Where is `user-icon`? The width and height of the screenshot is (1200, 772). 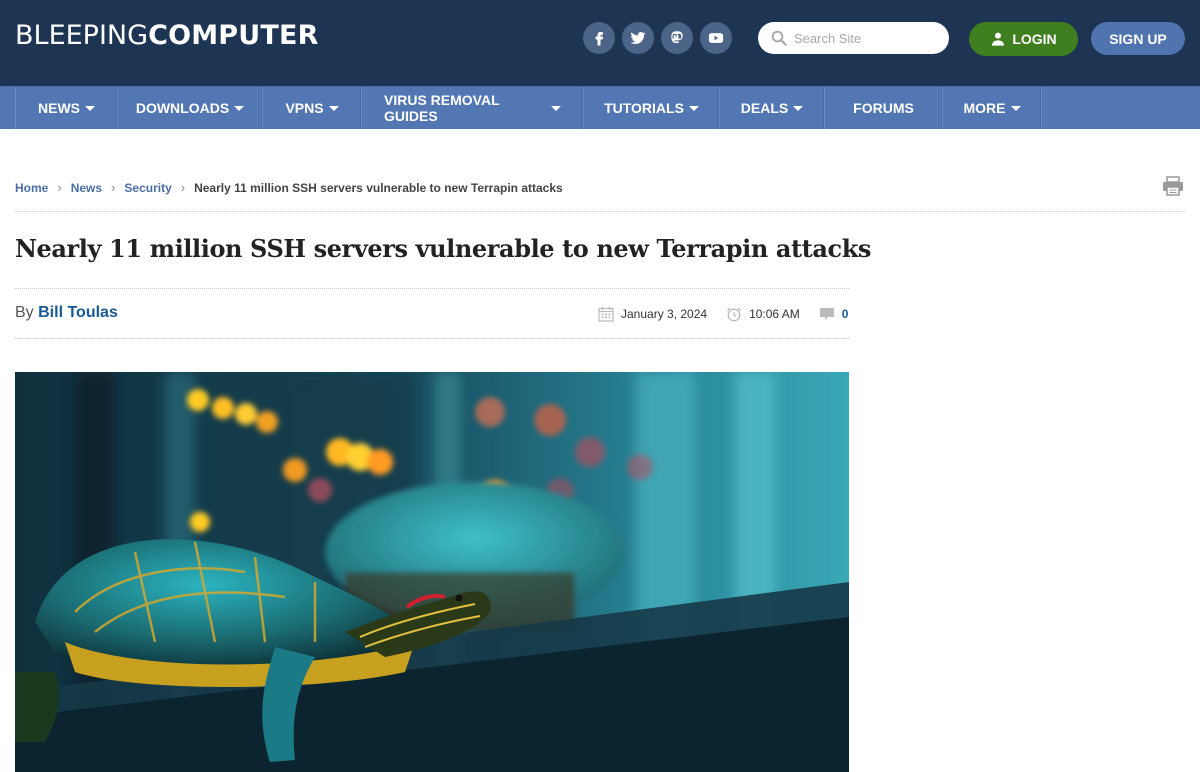
user-icon is located at coordinates (998, 39).